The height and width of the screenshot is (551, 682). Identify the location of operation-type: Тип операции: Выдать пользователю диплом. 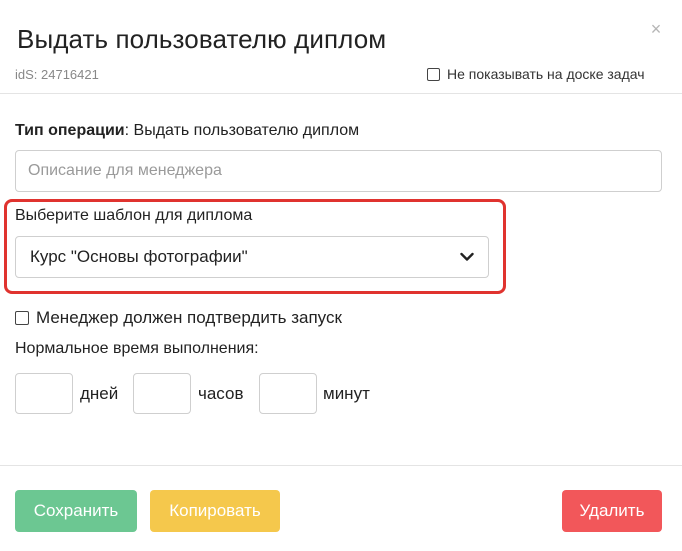
(187, 131).